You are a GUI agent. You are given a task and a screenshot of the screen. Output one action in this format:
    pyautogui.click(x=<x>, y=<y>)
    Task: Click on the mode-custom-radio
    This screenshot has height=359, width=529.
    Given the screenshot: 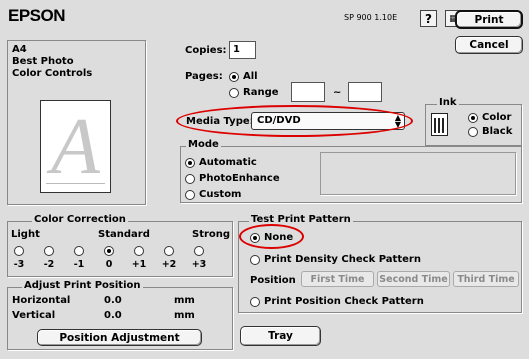 What is the action you would take?
    pyautogui.click(x=190, y=195)
    